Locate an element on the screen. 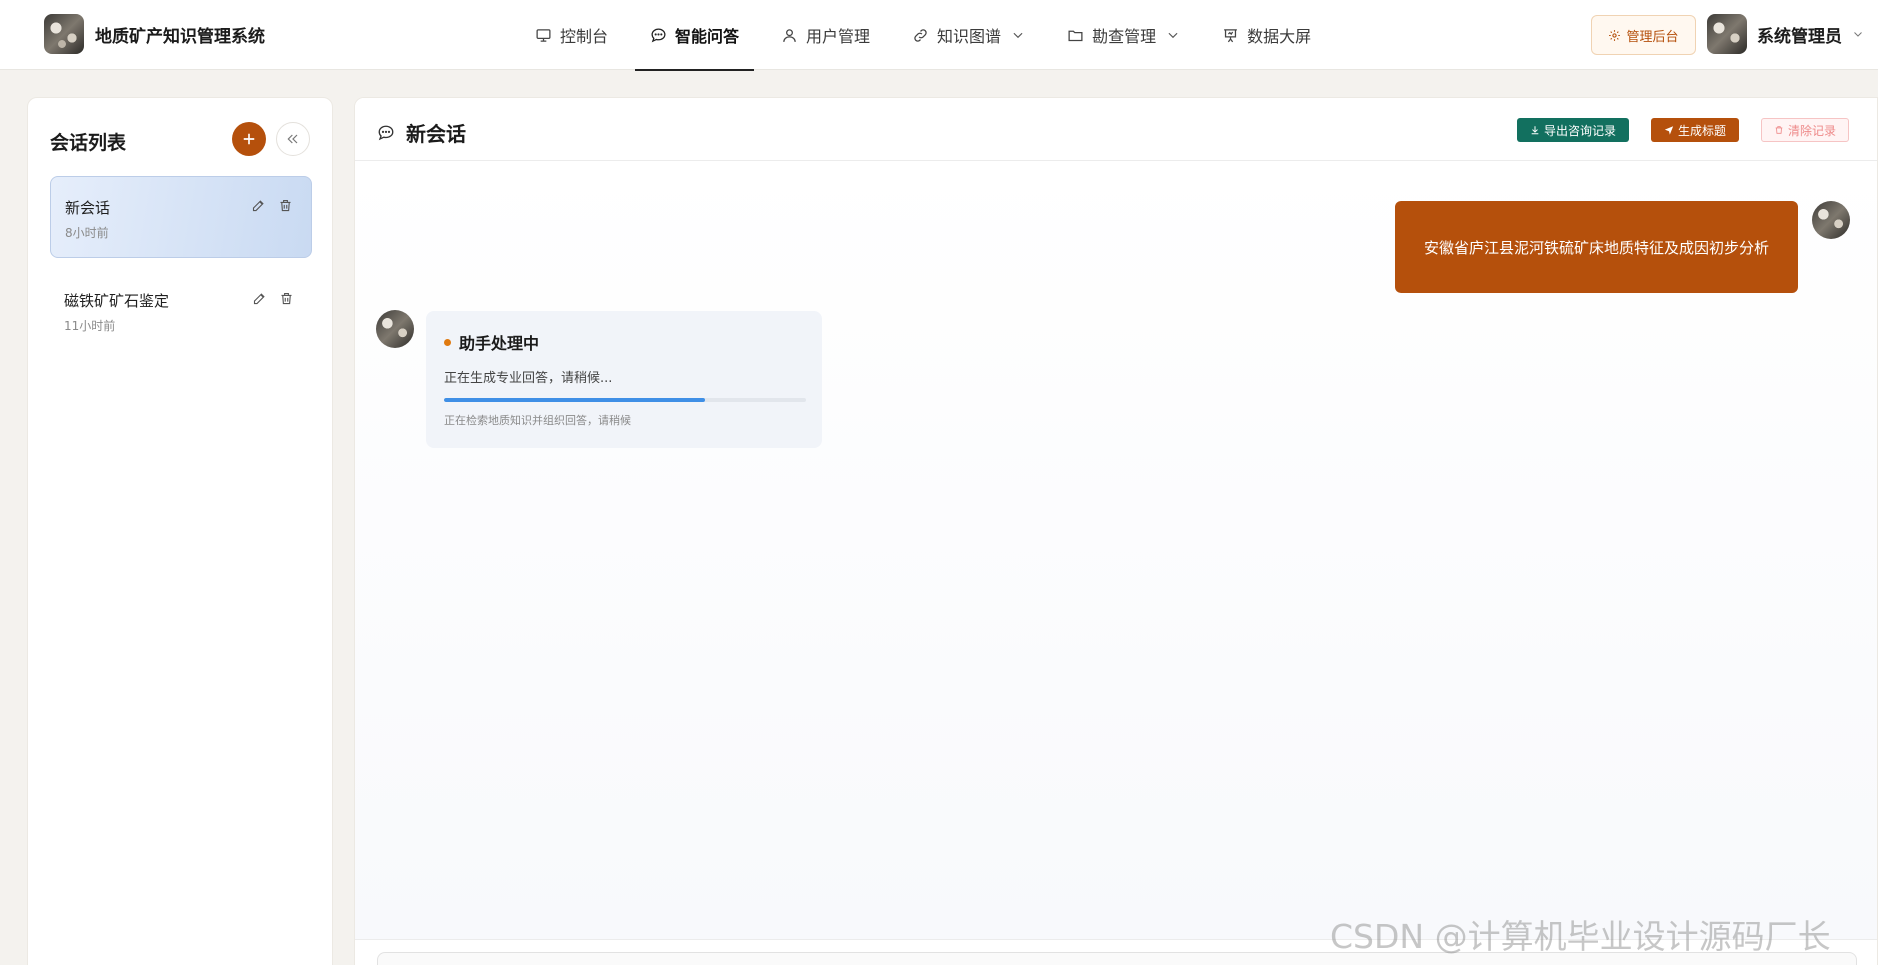 This screenshot has height=965, width=1878. export-records-button: 导出咨询记录 is located at coordinates (1573, 130).